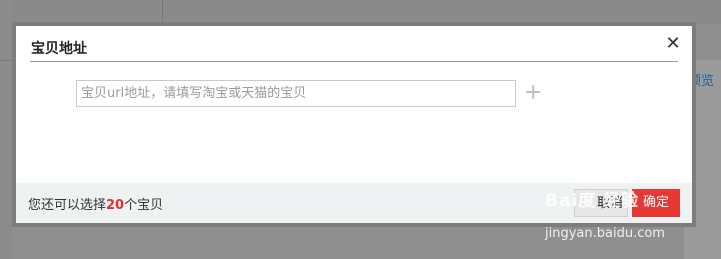 This screenshot has height=259, width=721. I want to click on background-divider, so click(162, 12).